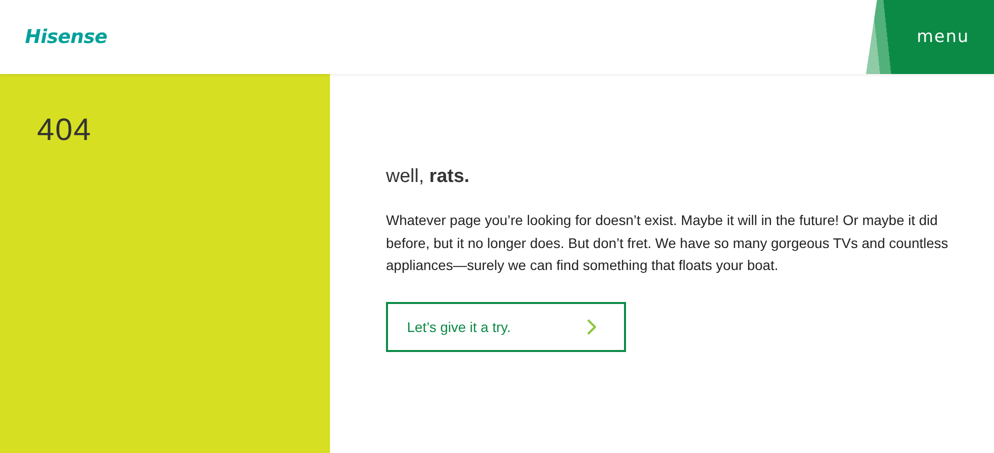  What do you see at coordinates (591, 326) in the screenshot?
I see `chevron-right-icon` at bounding box center [591, 326].